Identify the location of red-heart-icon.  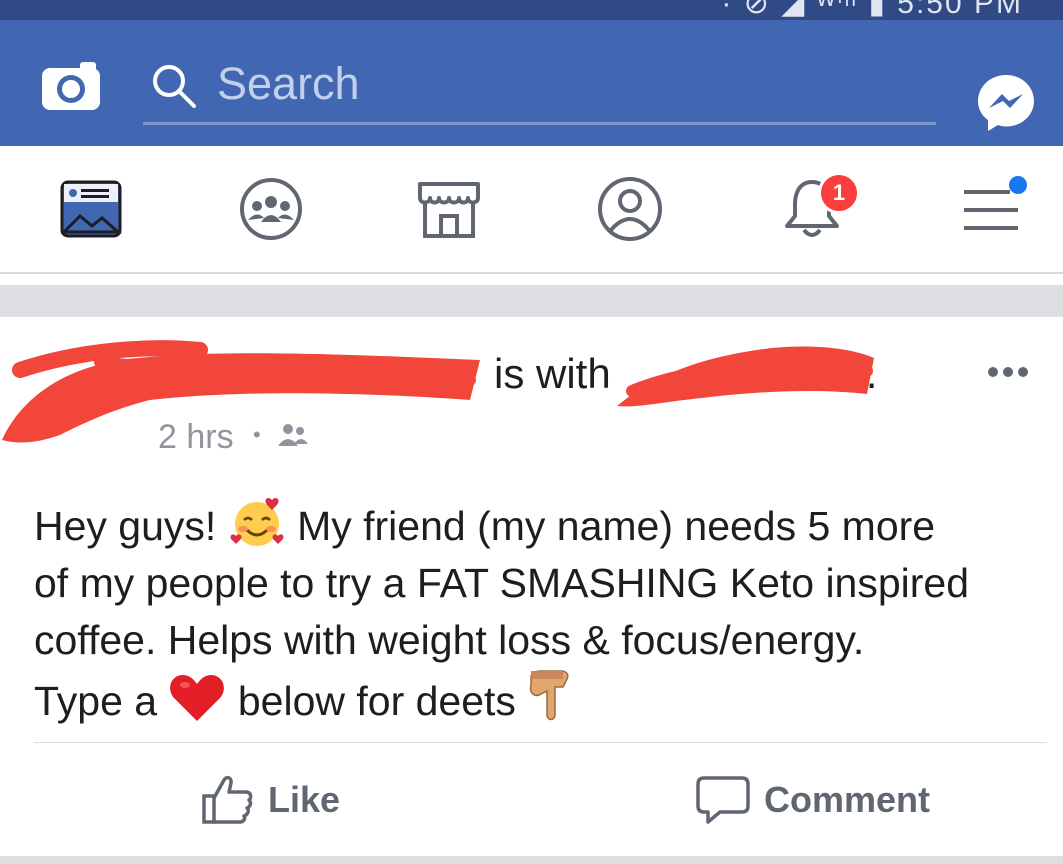
(197, 698).